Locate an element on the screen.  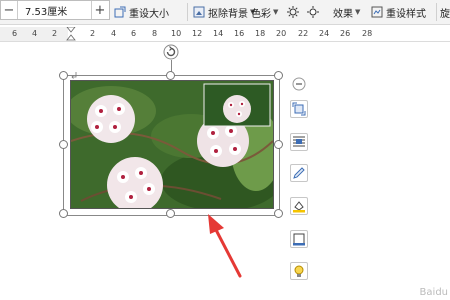
rotate-button: 旋 is located at coordinates (445, 12).